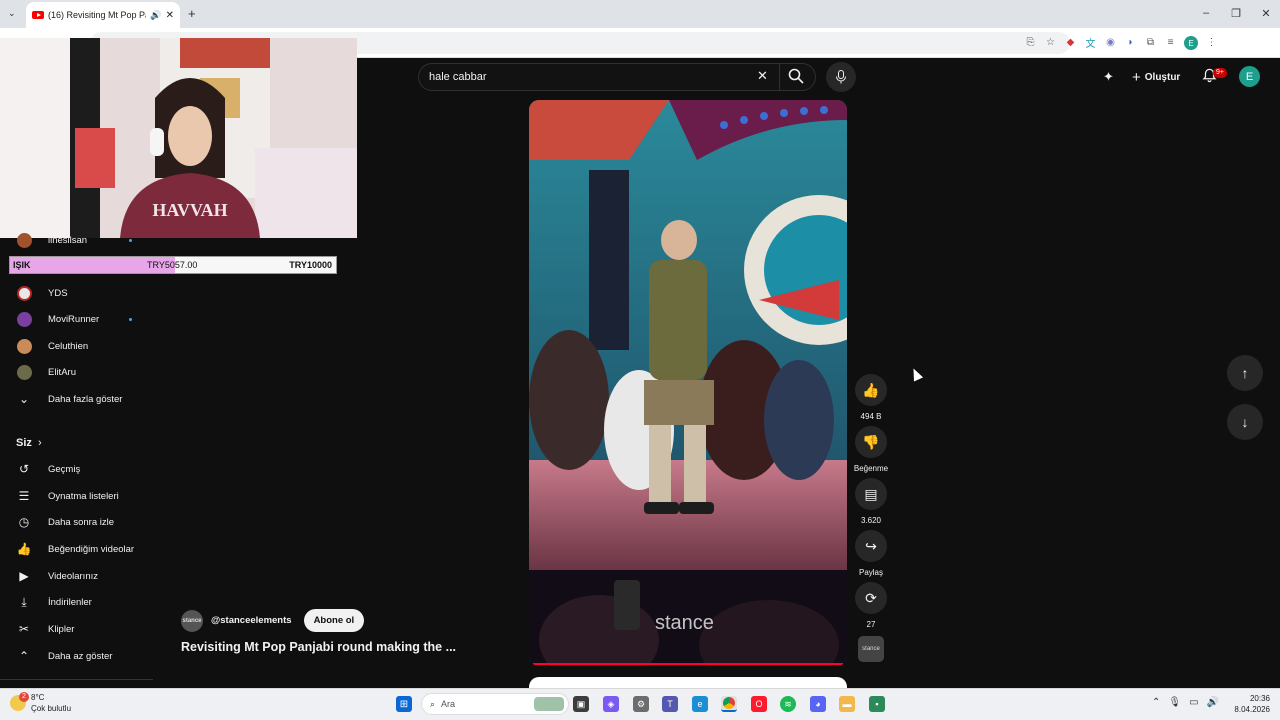 Image resolution: width=1280 pixels, height=720 pixels. I want to click on like-action: 👍 494 B, so click(871, 397).